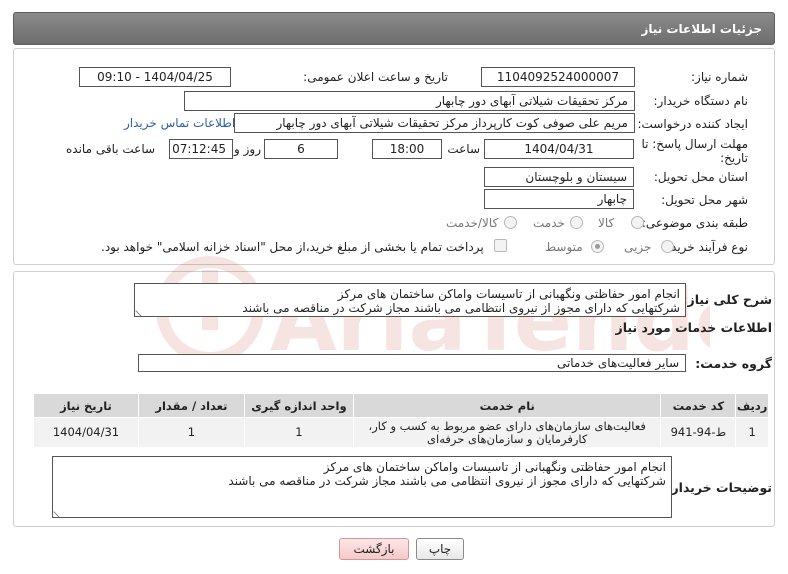 Image resolution: width=788 pixels, height=574 pixels. What do you see at coordinates (111, 149) in the screenshot?
I see `remaining-time-label: ساعت باقی مانده` at bounding box center [111, 149].